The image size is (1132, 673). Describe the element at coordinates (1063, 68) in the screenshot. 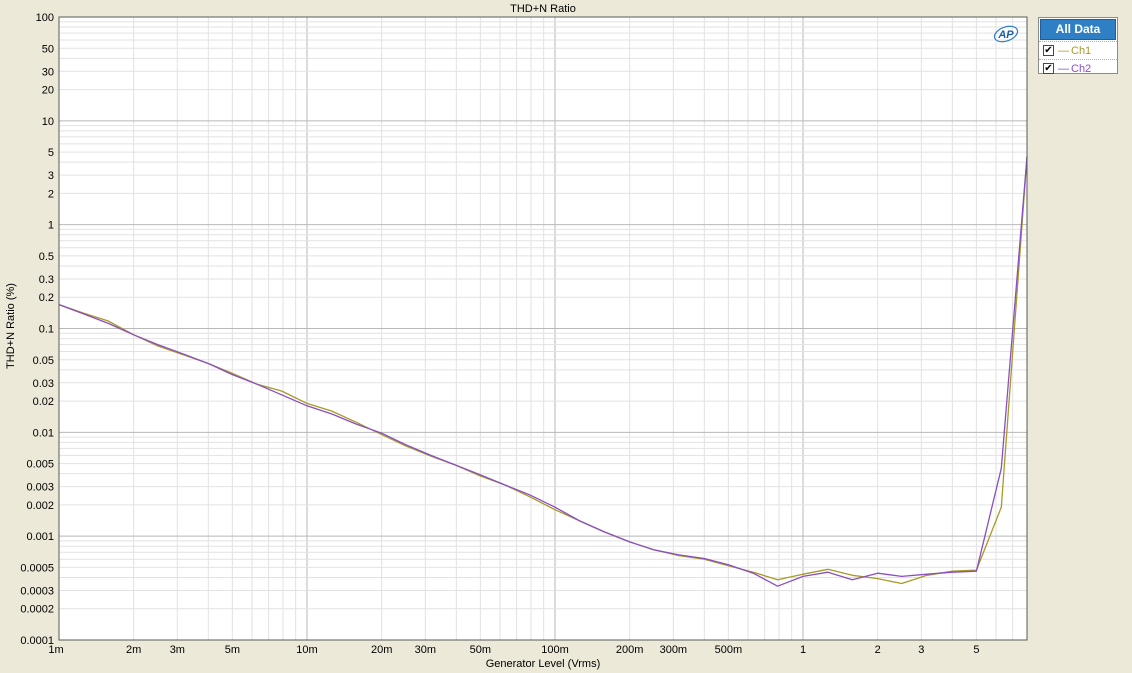

I see `ch2-line-swatch: —` at that location.